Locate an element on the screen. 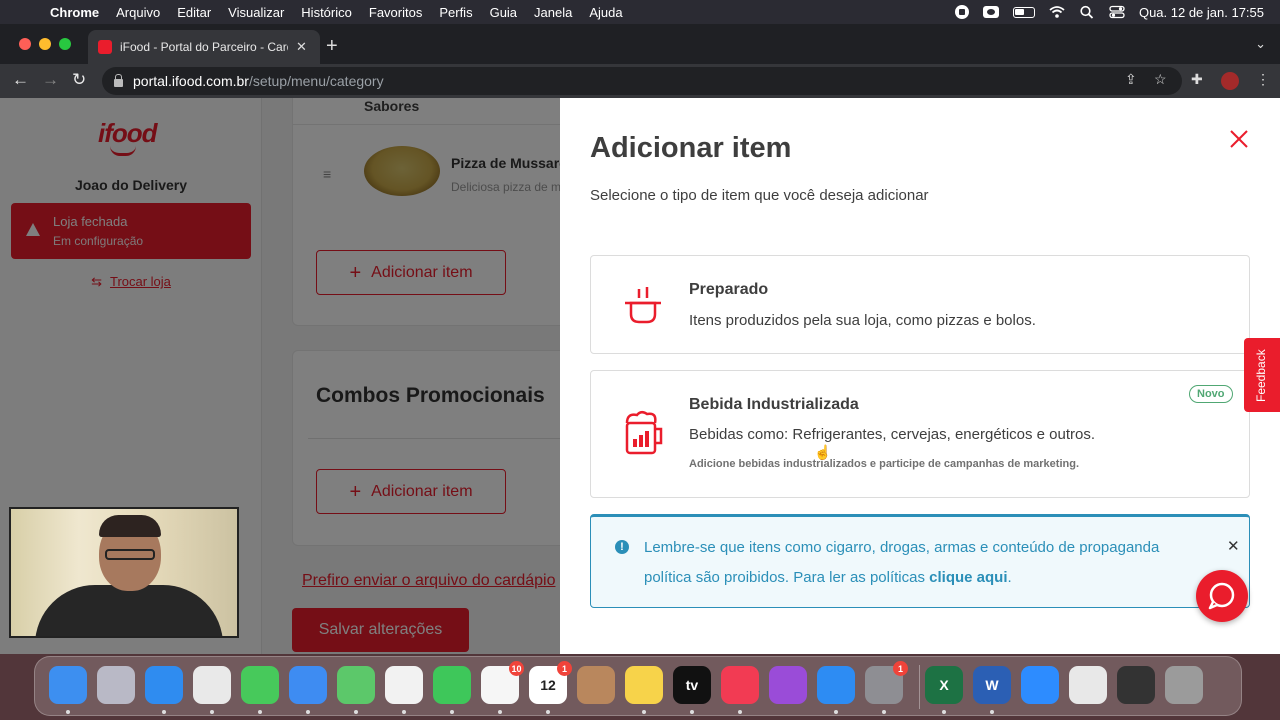 The width and height of the screenshot is (1280, 720). profile-avatar is located at coordinates (1230, 81).